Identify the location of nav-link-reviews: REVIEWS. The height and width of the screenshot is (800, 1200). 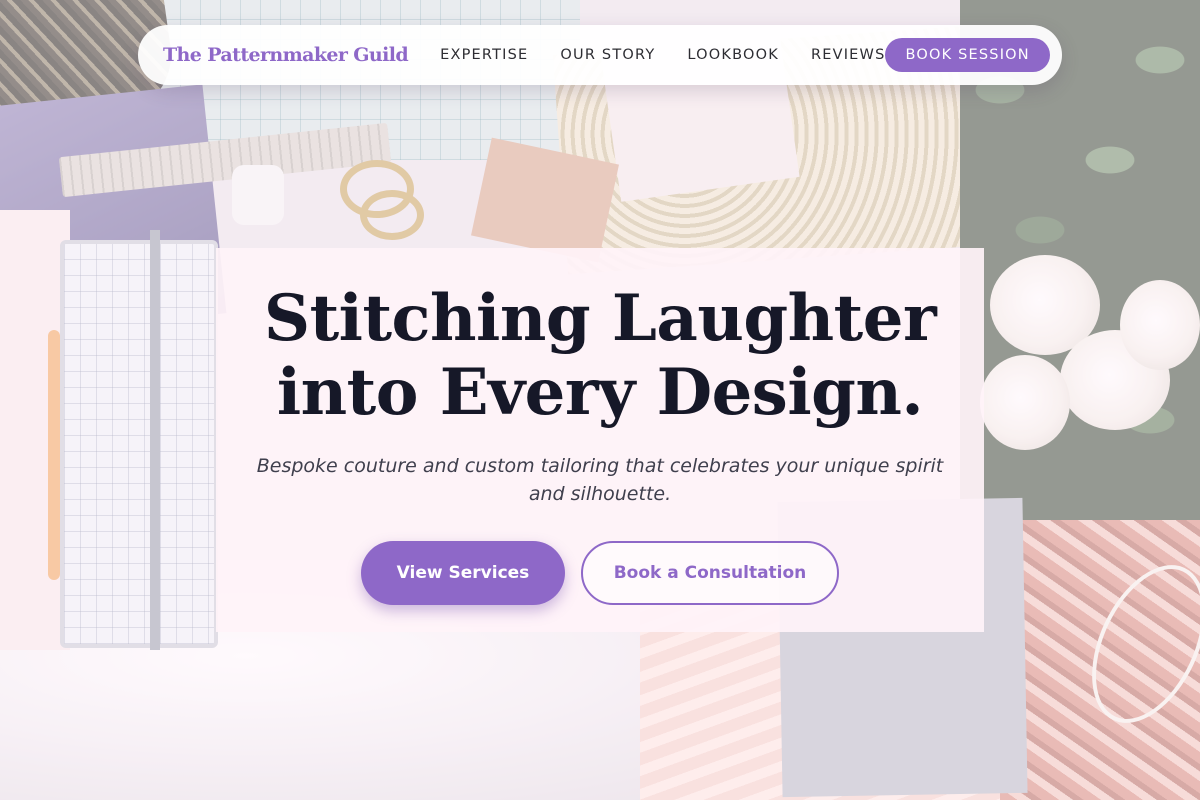
(848, 55).